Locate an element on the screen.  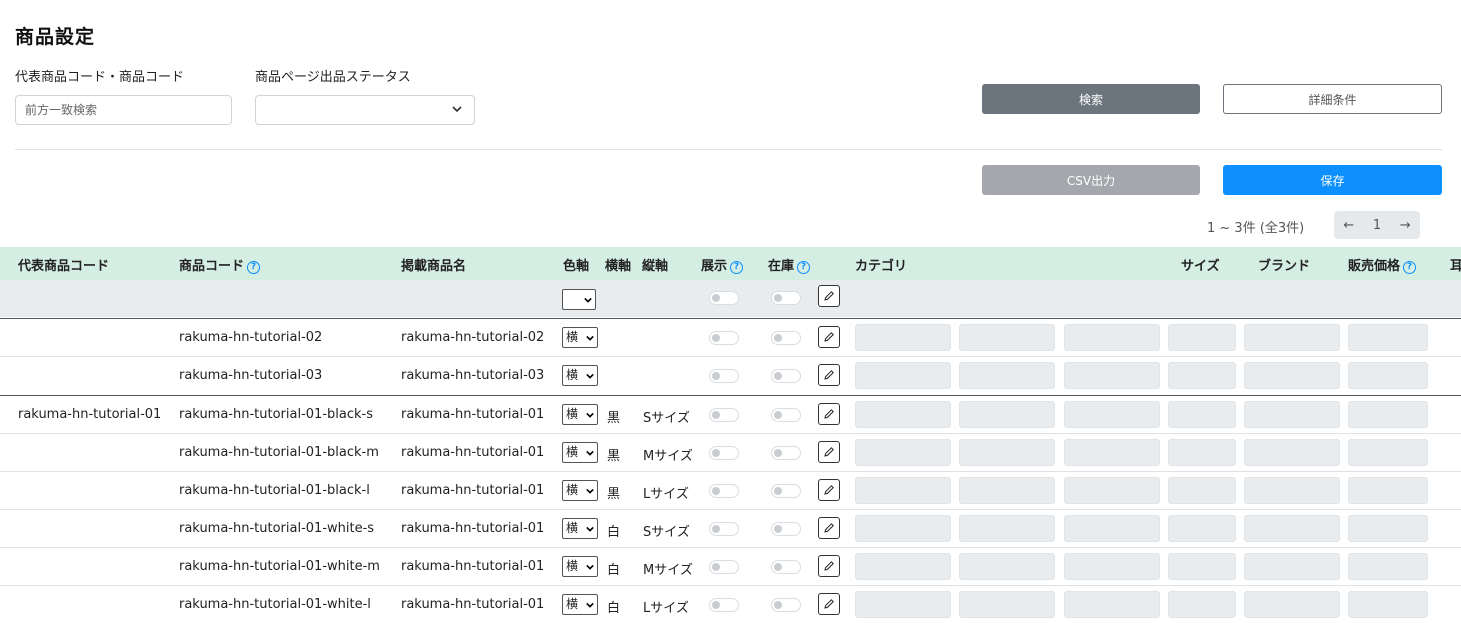
prev-page-button: ← is located at coordinates (1348, 225).